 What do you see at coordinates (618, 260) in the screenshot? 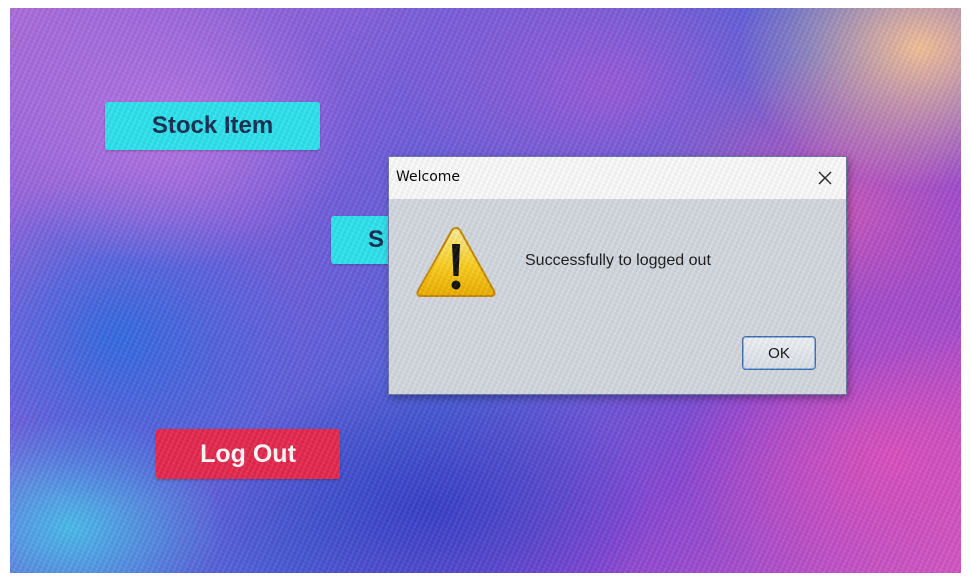
I see `dialog-message: Successfully to logged out` at bounding box center [618, 260].